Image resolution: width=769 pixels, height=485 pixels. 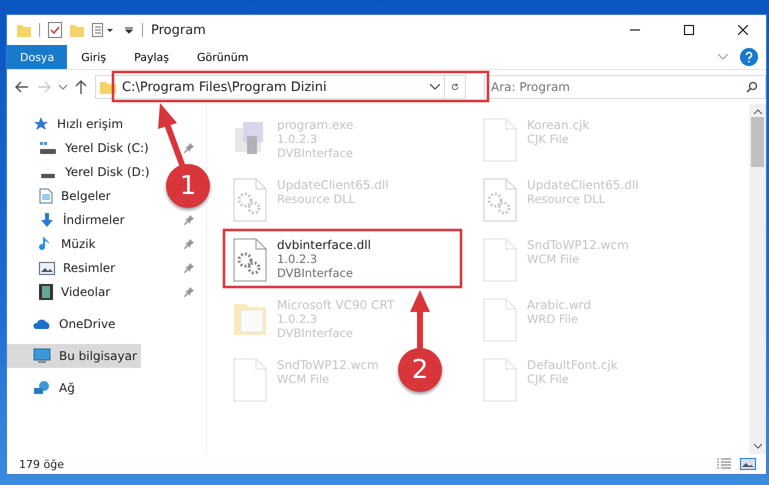 What do you see at coordinates (748, 464) in the screenshot?
I see `tiles-view-icon` at bounding box center [748, 464].